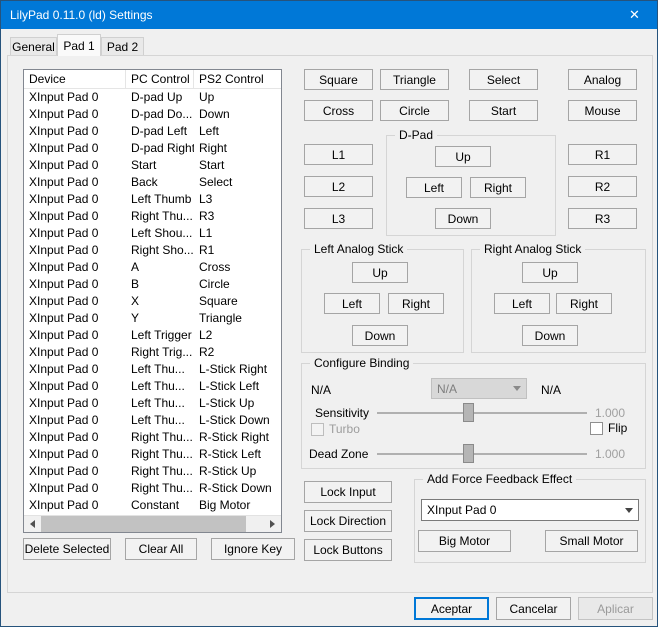 The image size is (658, 627). I want to click on left-stick-left-button: Left, so click(352, 303).